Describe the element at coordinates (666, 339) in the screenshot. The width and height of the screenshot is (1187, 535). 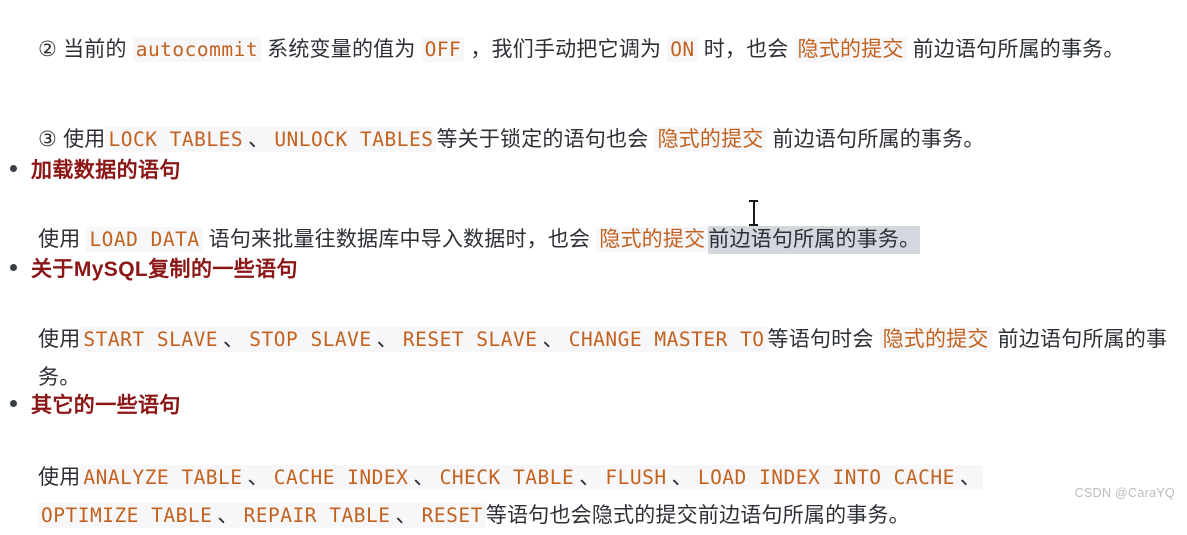
I see `code-change-master-to: CHANGE MASTER TO` at that location.